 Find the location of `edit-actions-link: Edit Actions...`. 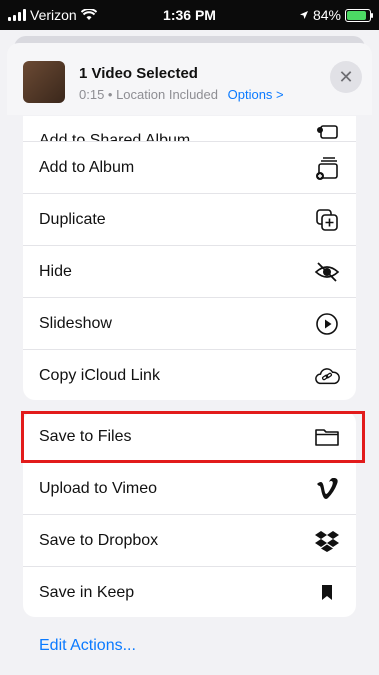

edit-actions-link: Edit Actions... is located at coordinates (87, 646).